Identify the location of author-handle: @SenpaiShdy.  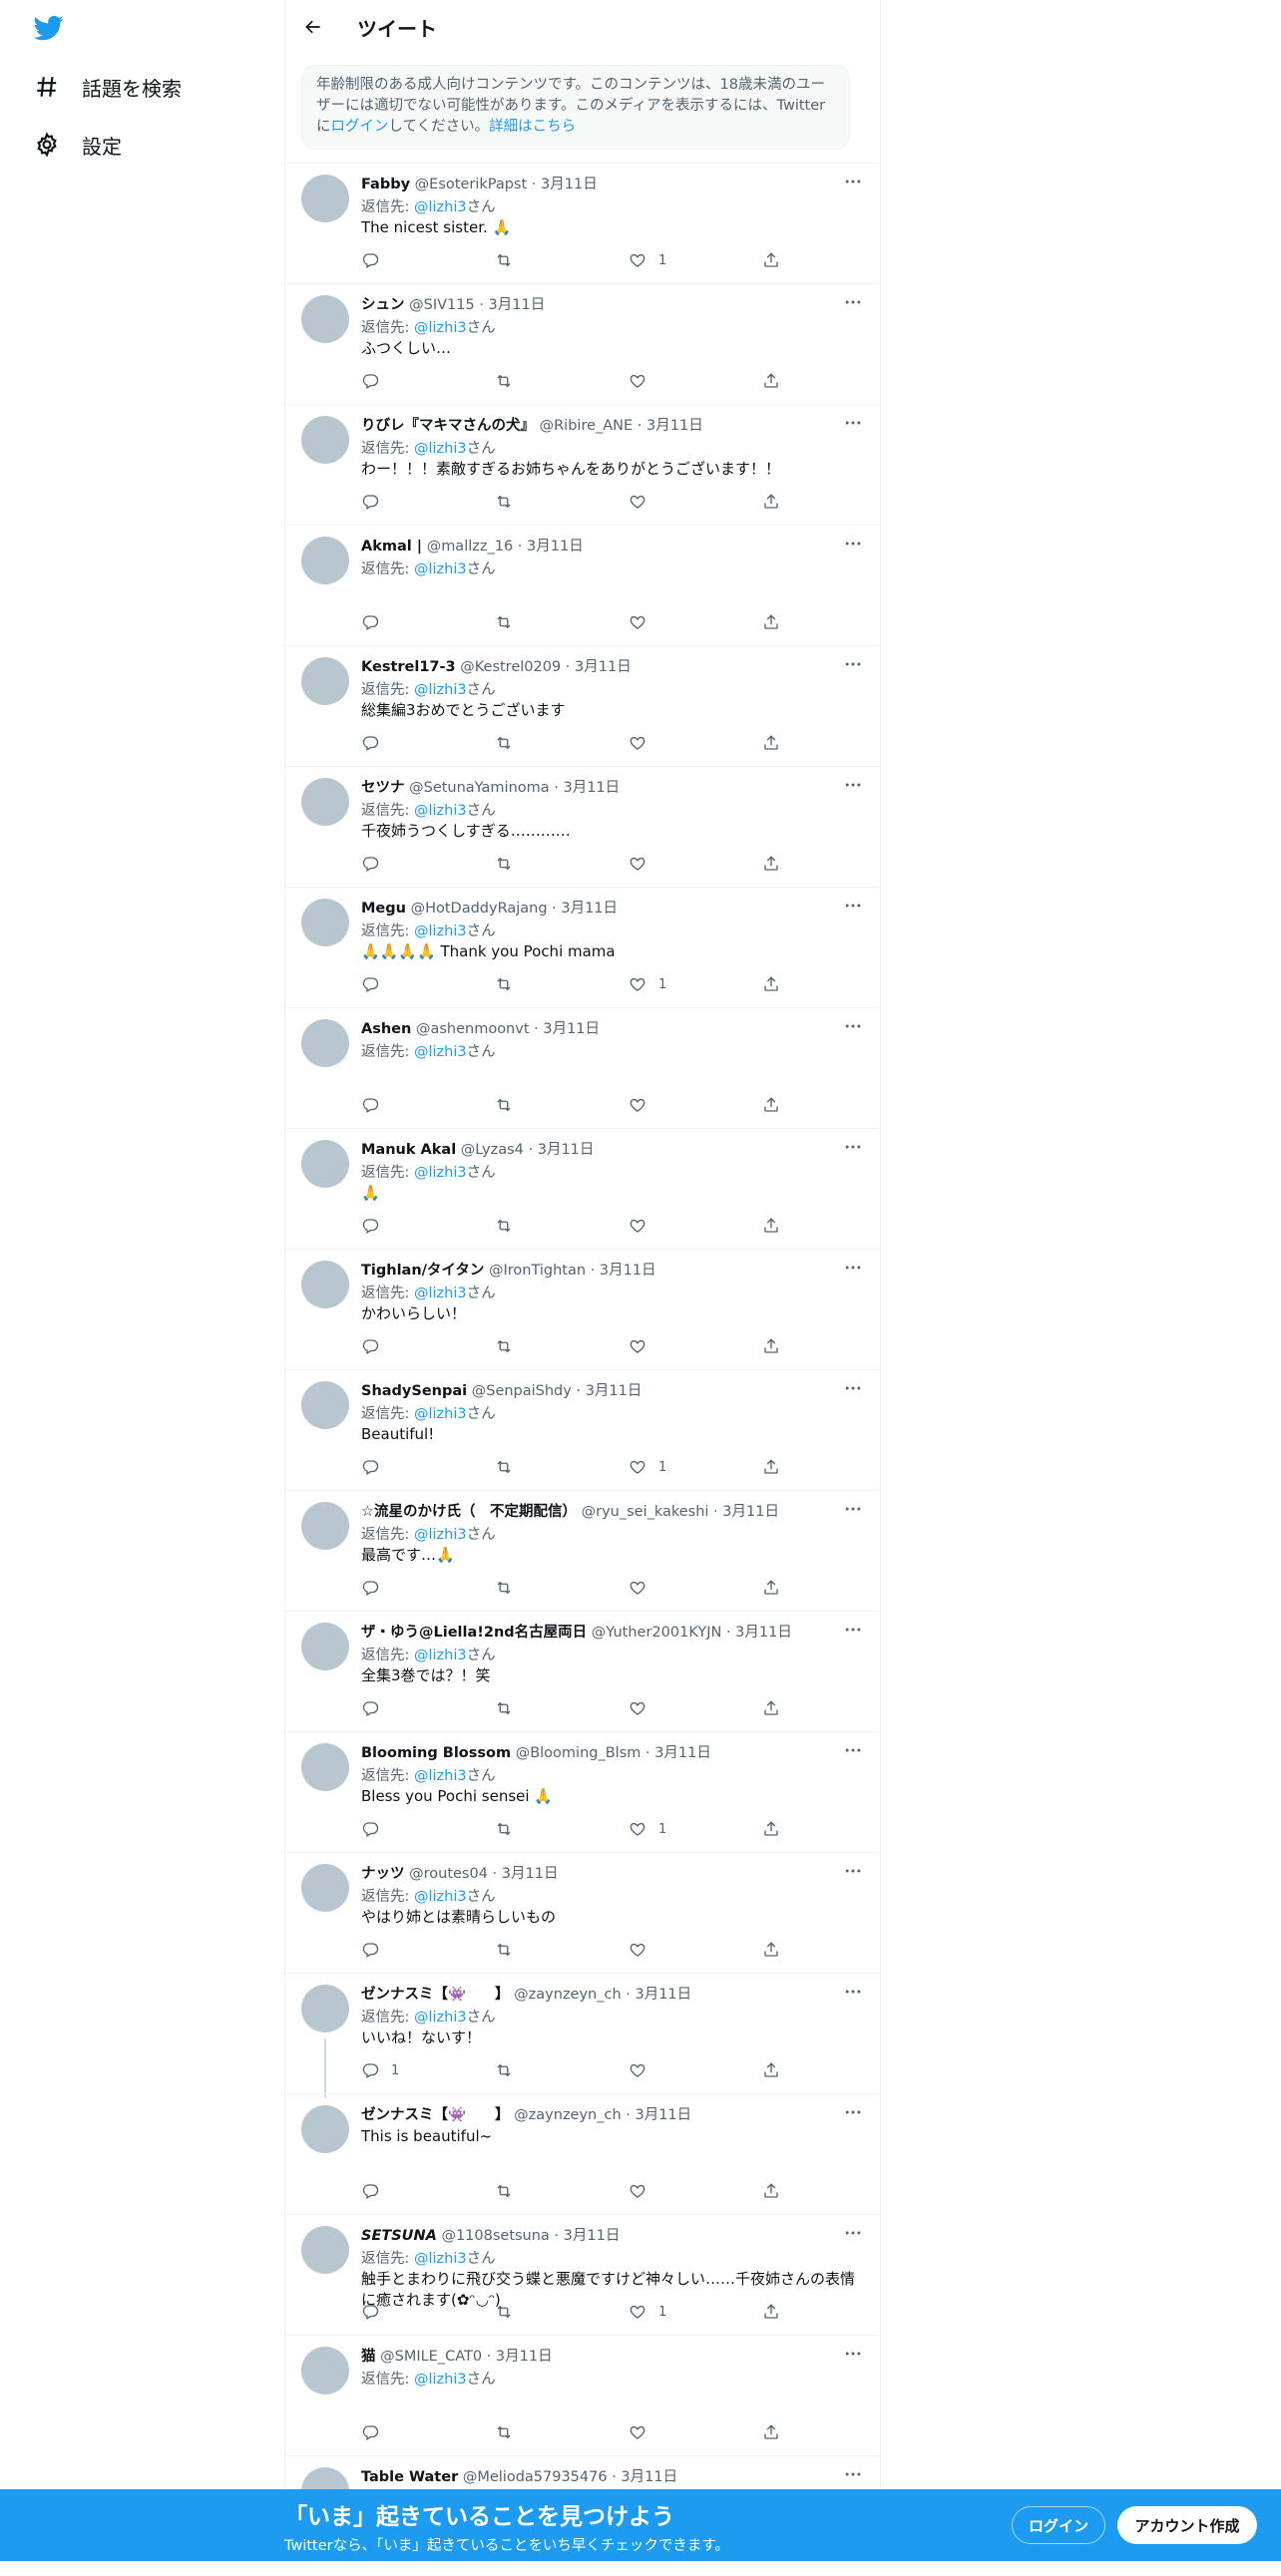
(522, 1391).